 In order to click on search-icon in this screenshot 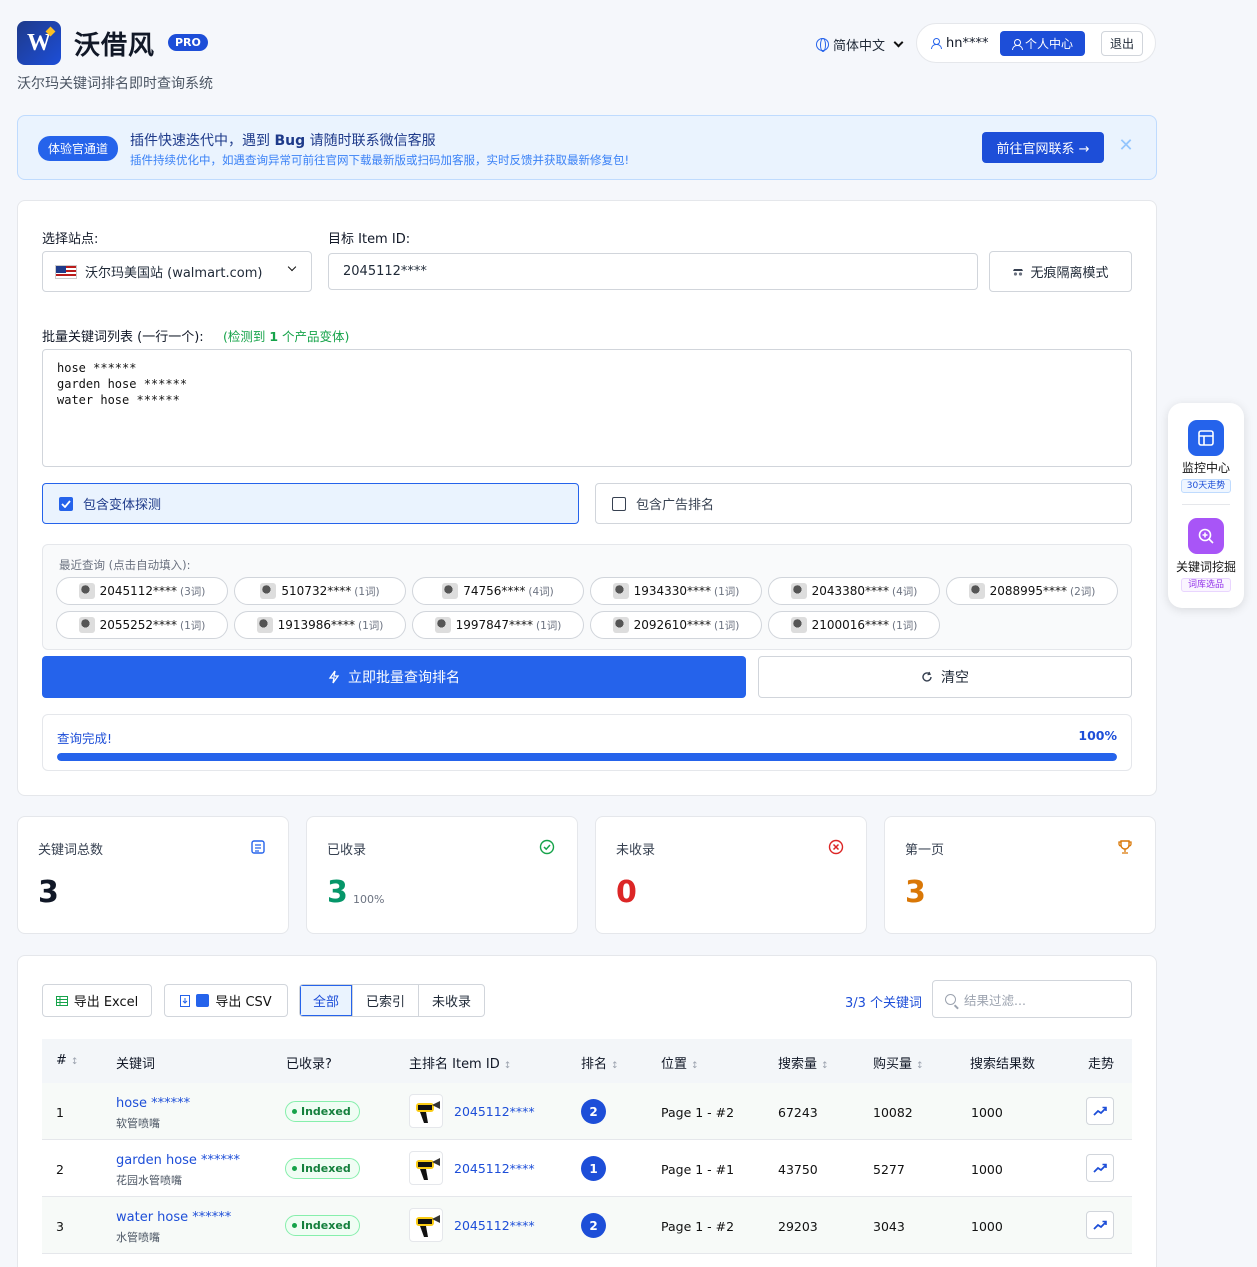, I will do `click(950, 999)`.